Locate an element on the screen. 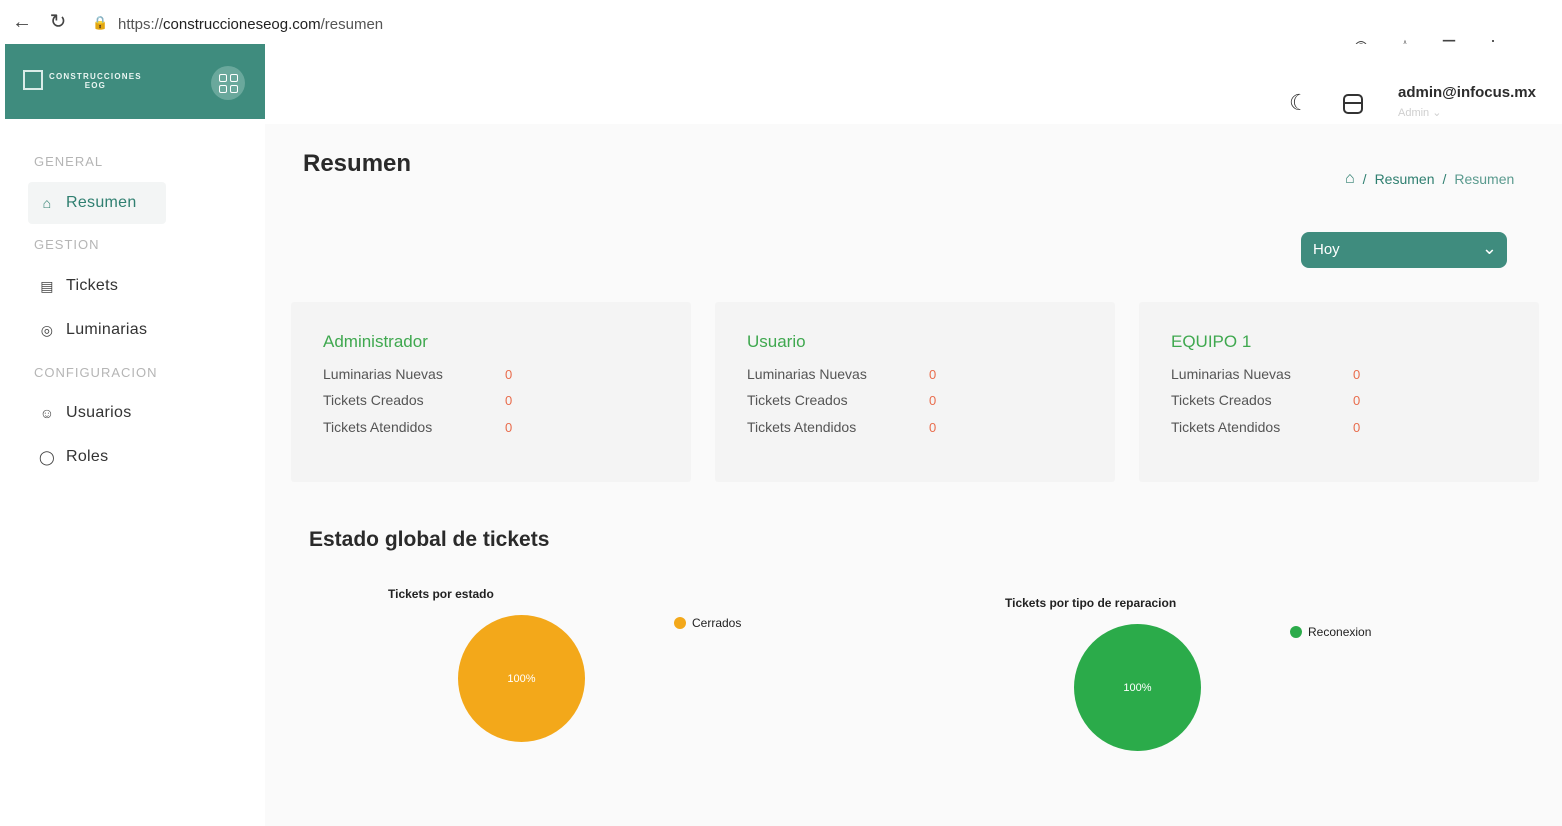 The width and height of the screenshot is (1562, 826). sidebar-item-resumen: ⌂ Resumen is located at coordinates (97, 203).